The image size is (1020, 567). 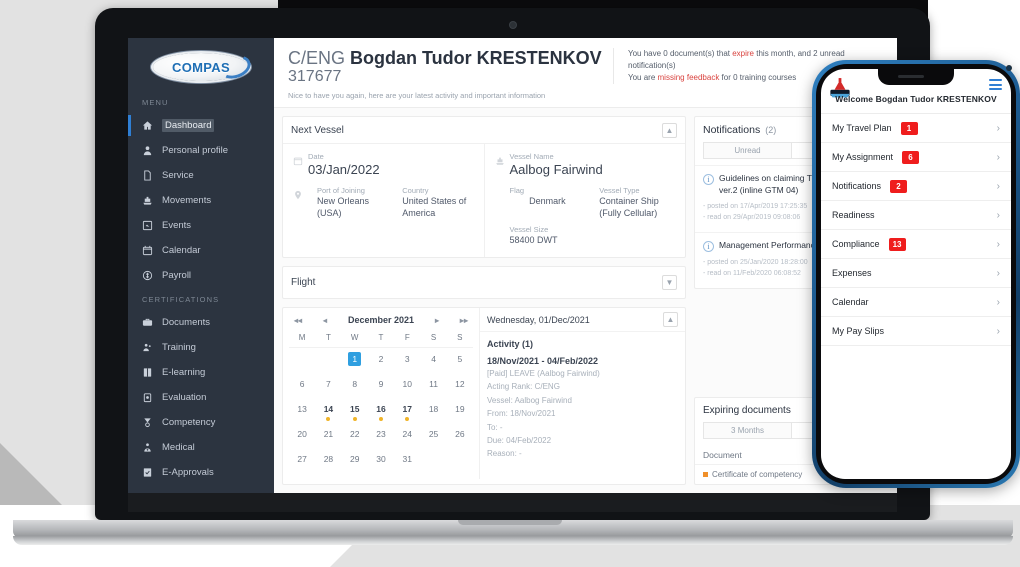 What do you see at coordinates (504, 454) in the screenshot?
I see `activity-line-6: Reason: -` at bounding box center [504, 454].